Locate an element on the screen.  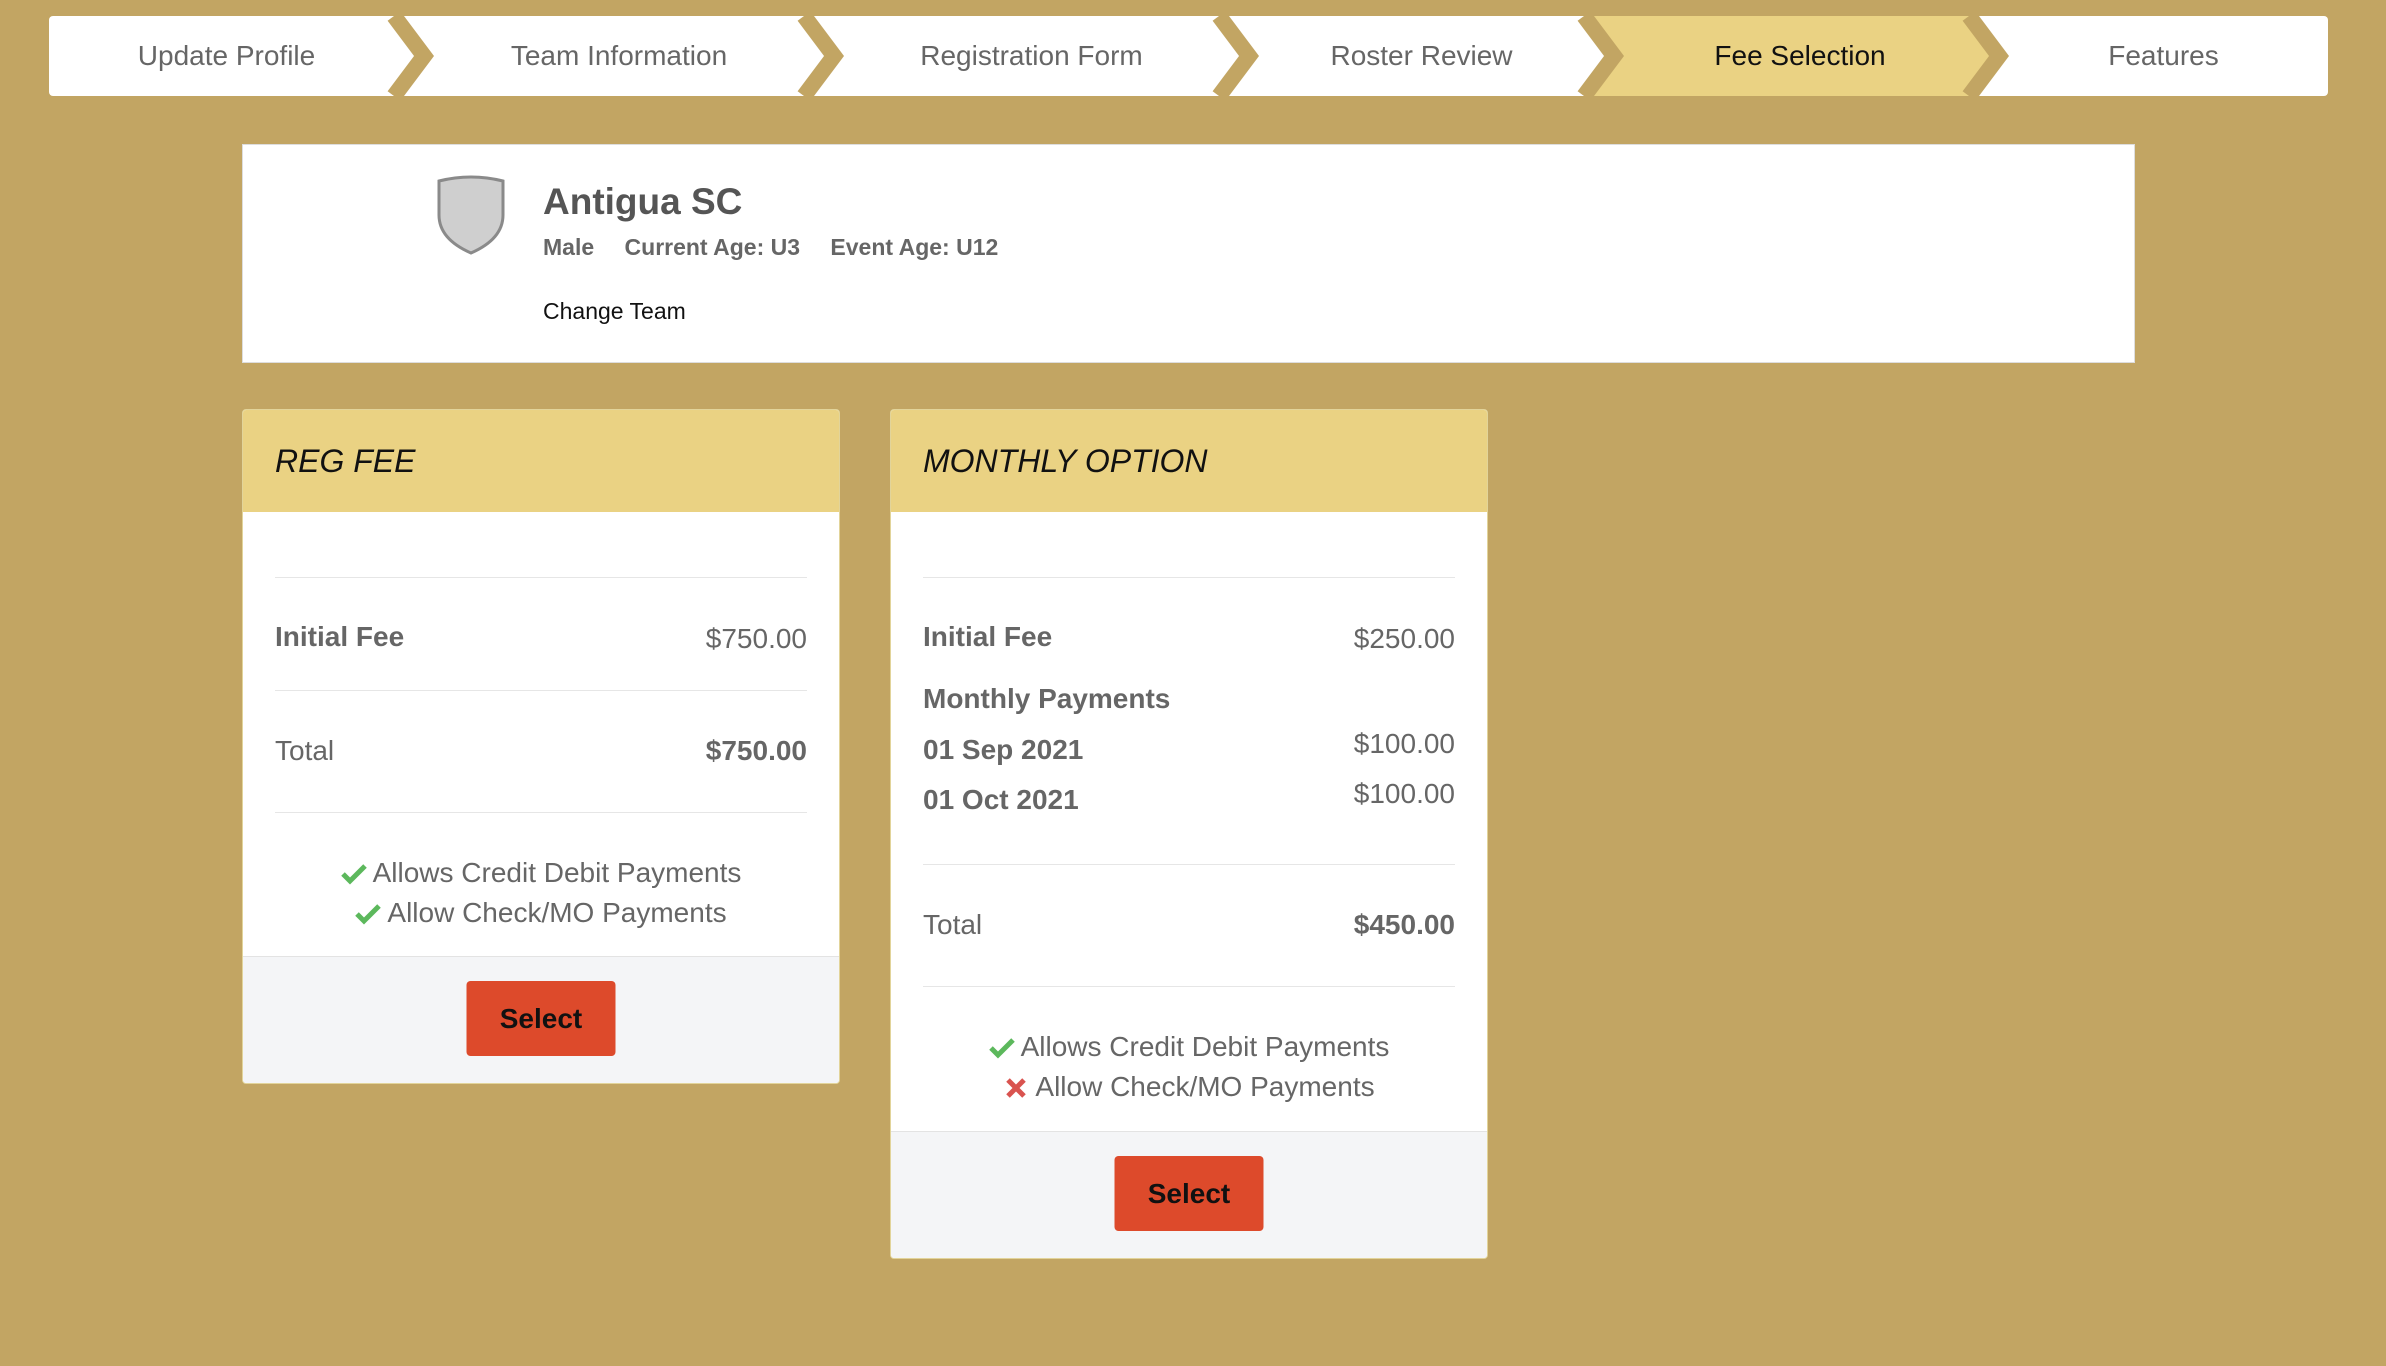
step-fee-selection: Fee Selection is located at coordinates (1800, 56).